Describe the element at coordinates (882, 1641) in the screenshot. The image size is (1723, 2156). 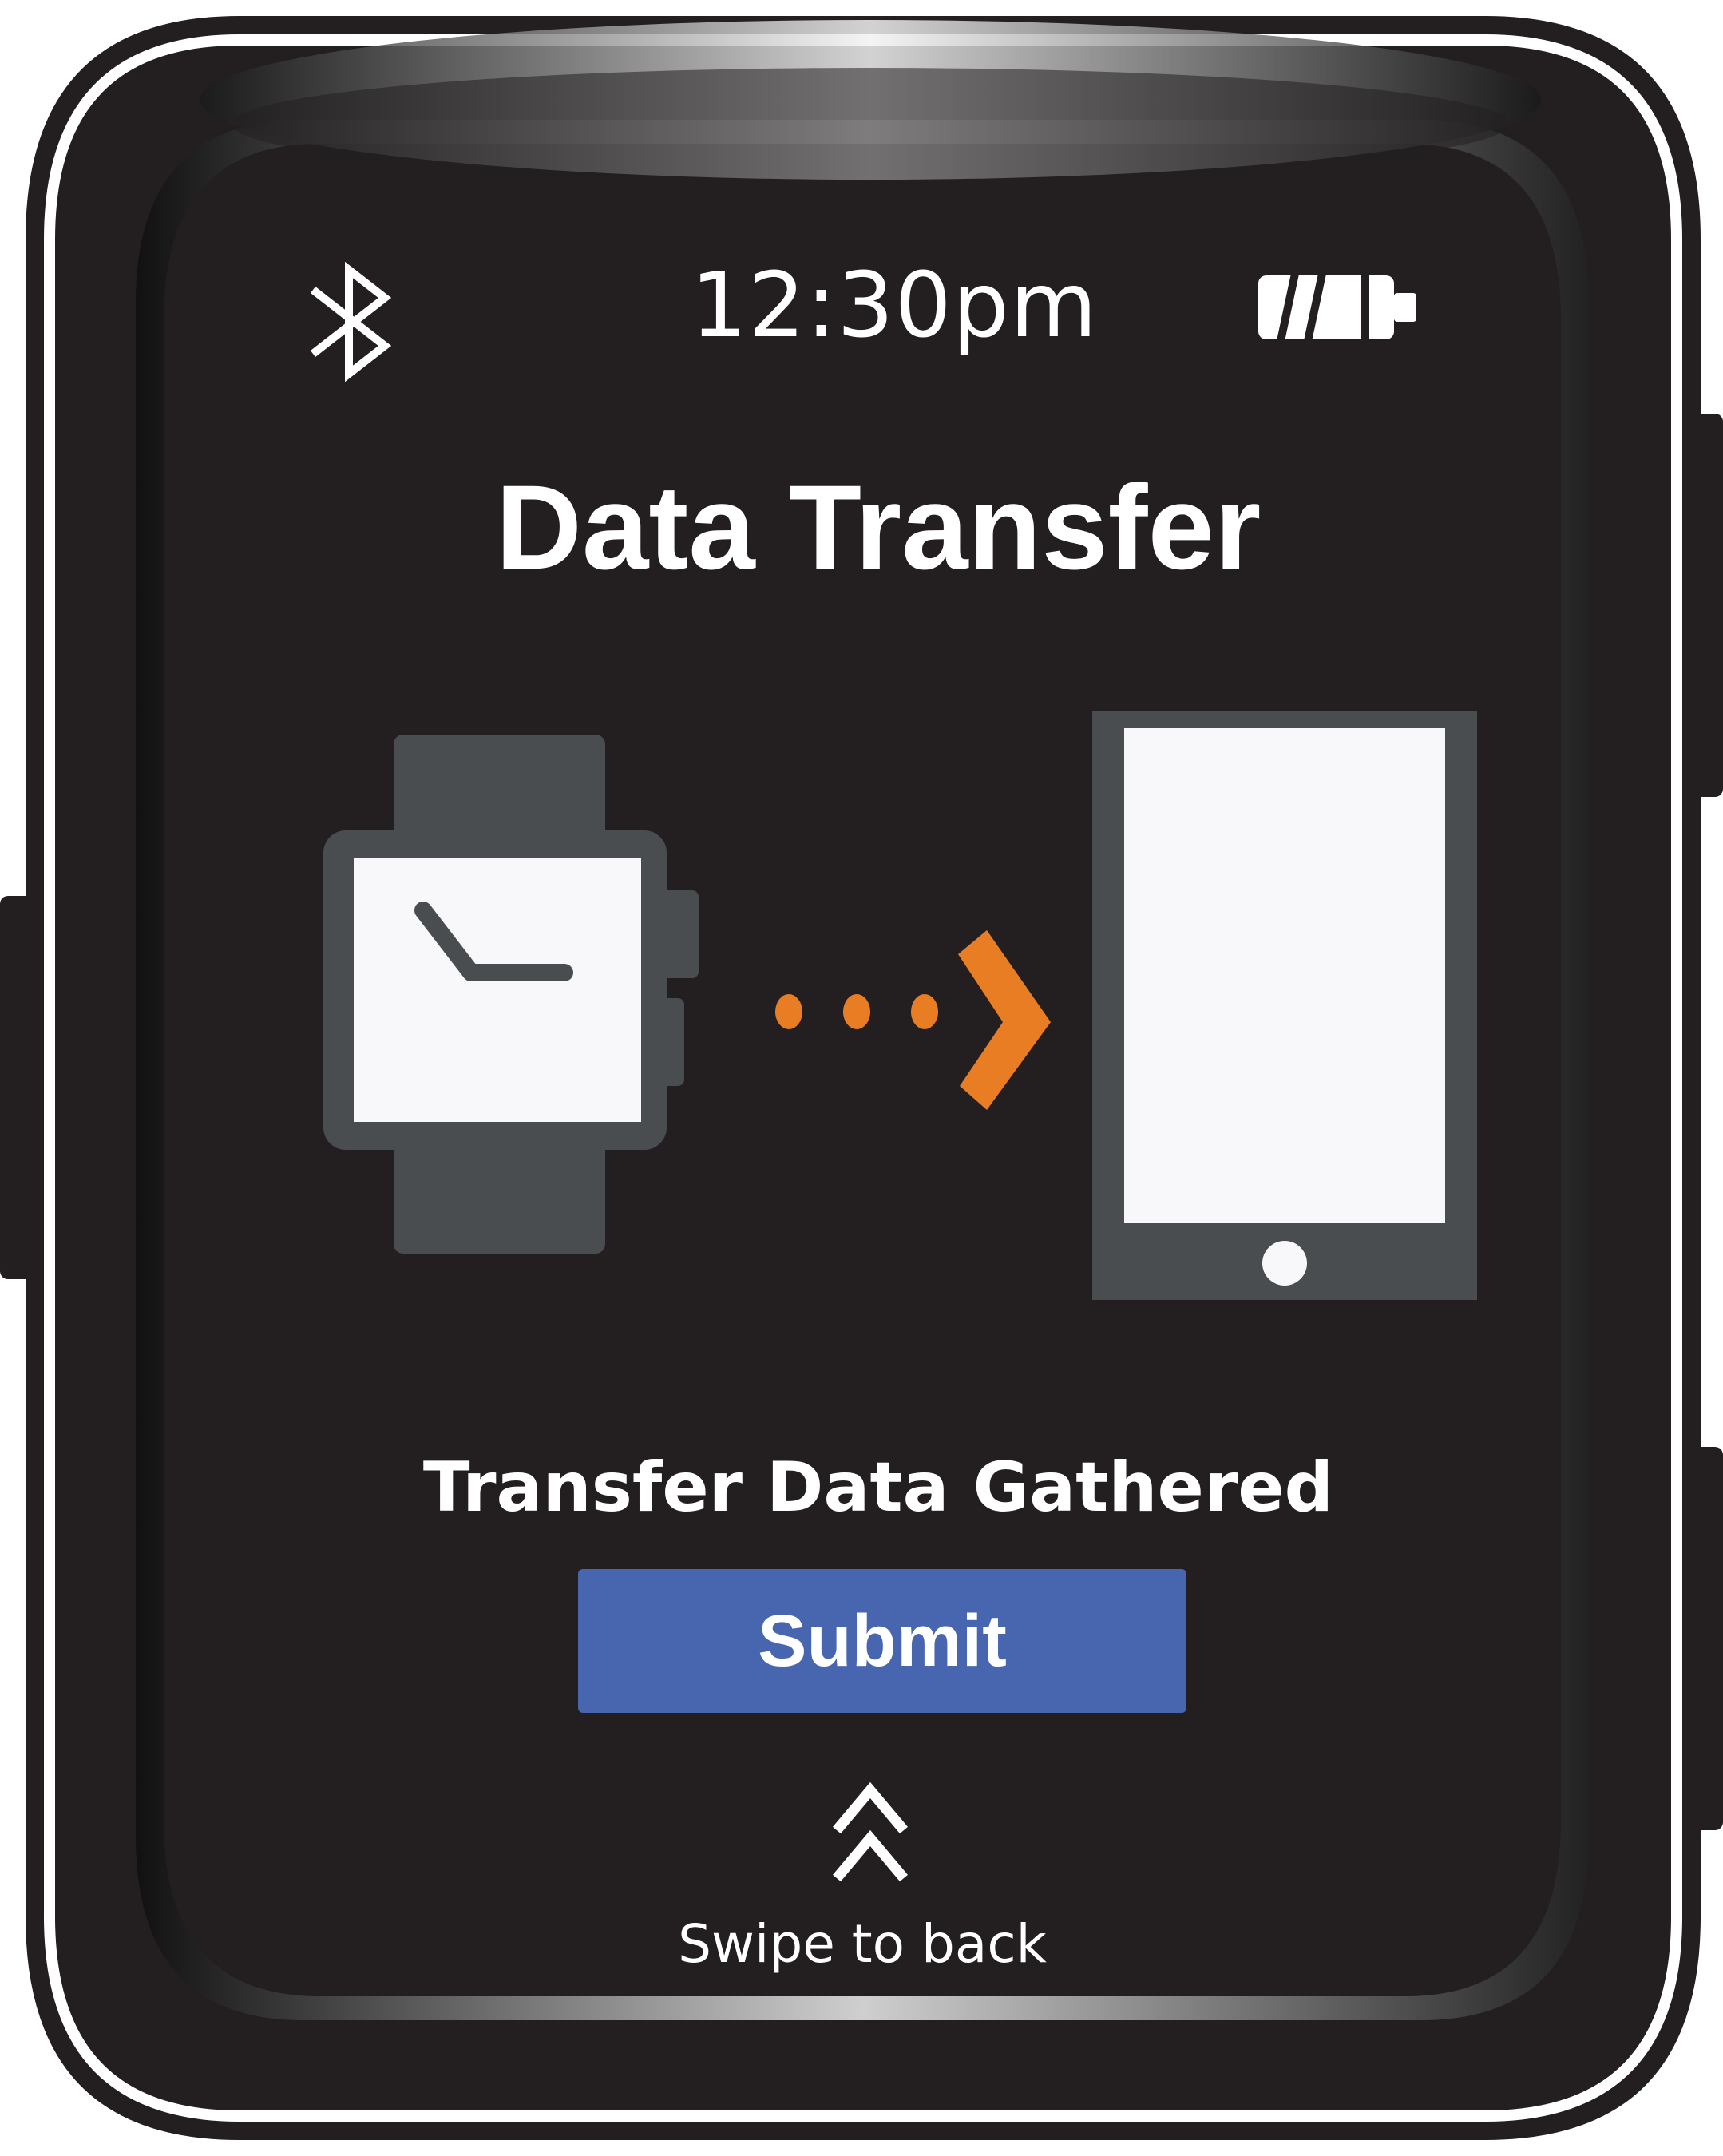
I see `submit-button` at that location.